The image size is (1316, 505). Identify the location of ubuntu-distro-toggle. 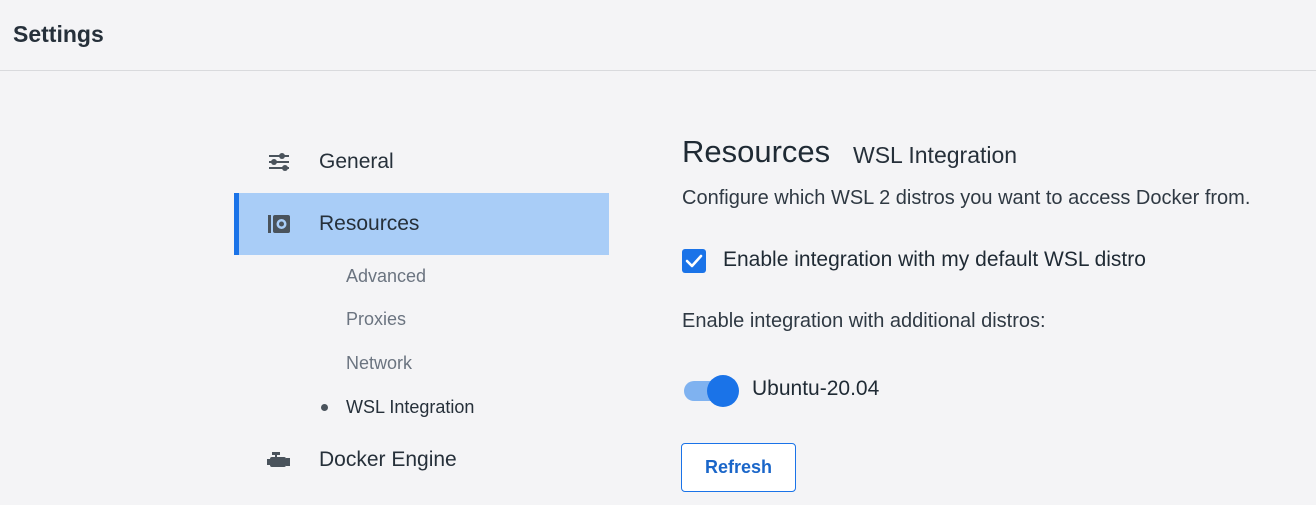
(711, 391).